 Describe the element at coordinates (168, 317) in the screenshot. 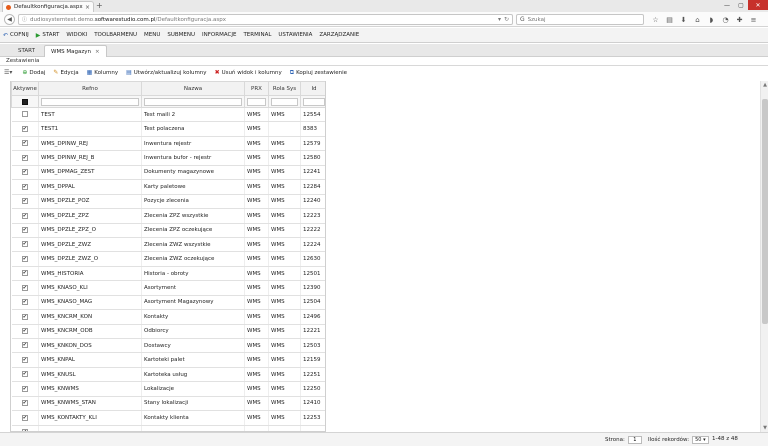

I see `table-row: WMS_KNCRM_KONKontaktyWMSWMS12496` at that location.